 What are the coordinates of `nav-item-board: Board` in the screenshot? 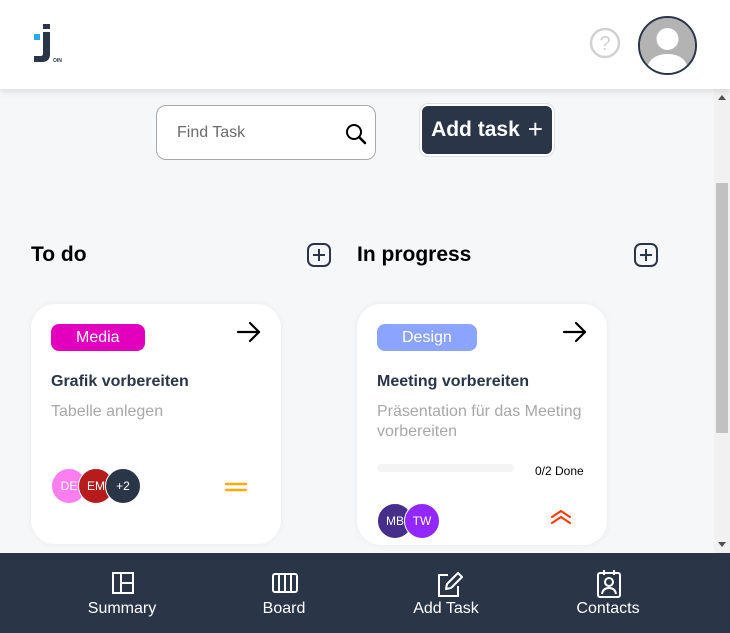 It's located at (284, 593).